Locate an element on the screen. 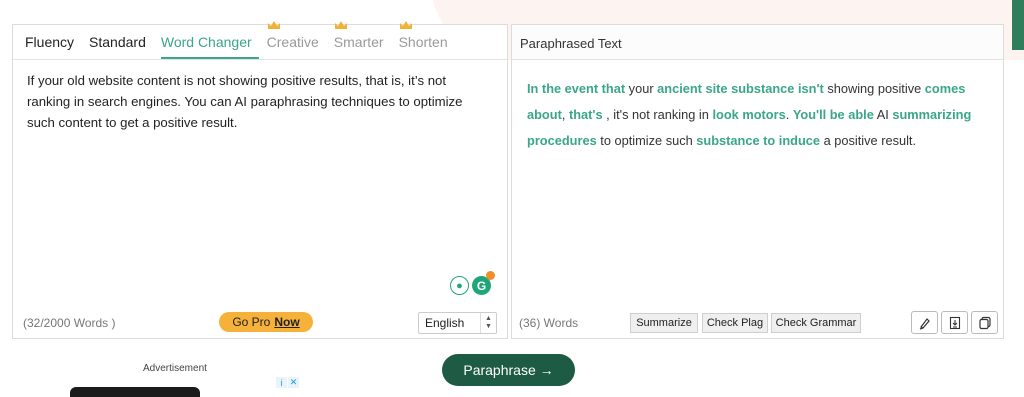 Image resolution: width=1024 pixels, height=397 pixels. output-segment: You'll be able is located at coordinates (833, 114).